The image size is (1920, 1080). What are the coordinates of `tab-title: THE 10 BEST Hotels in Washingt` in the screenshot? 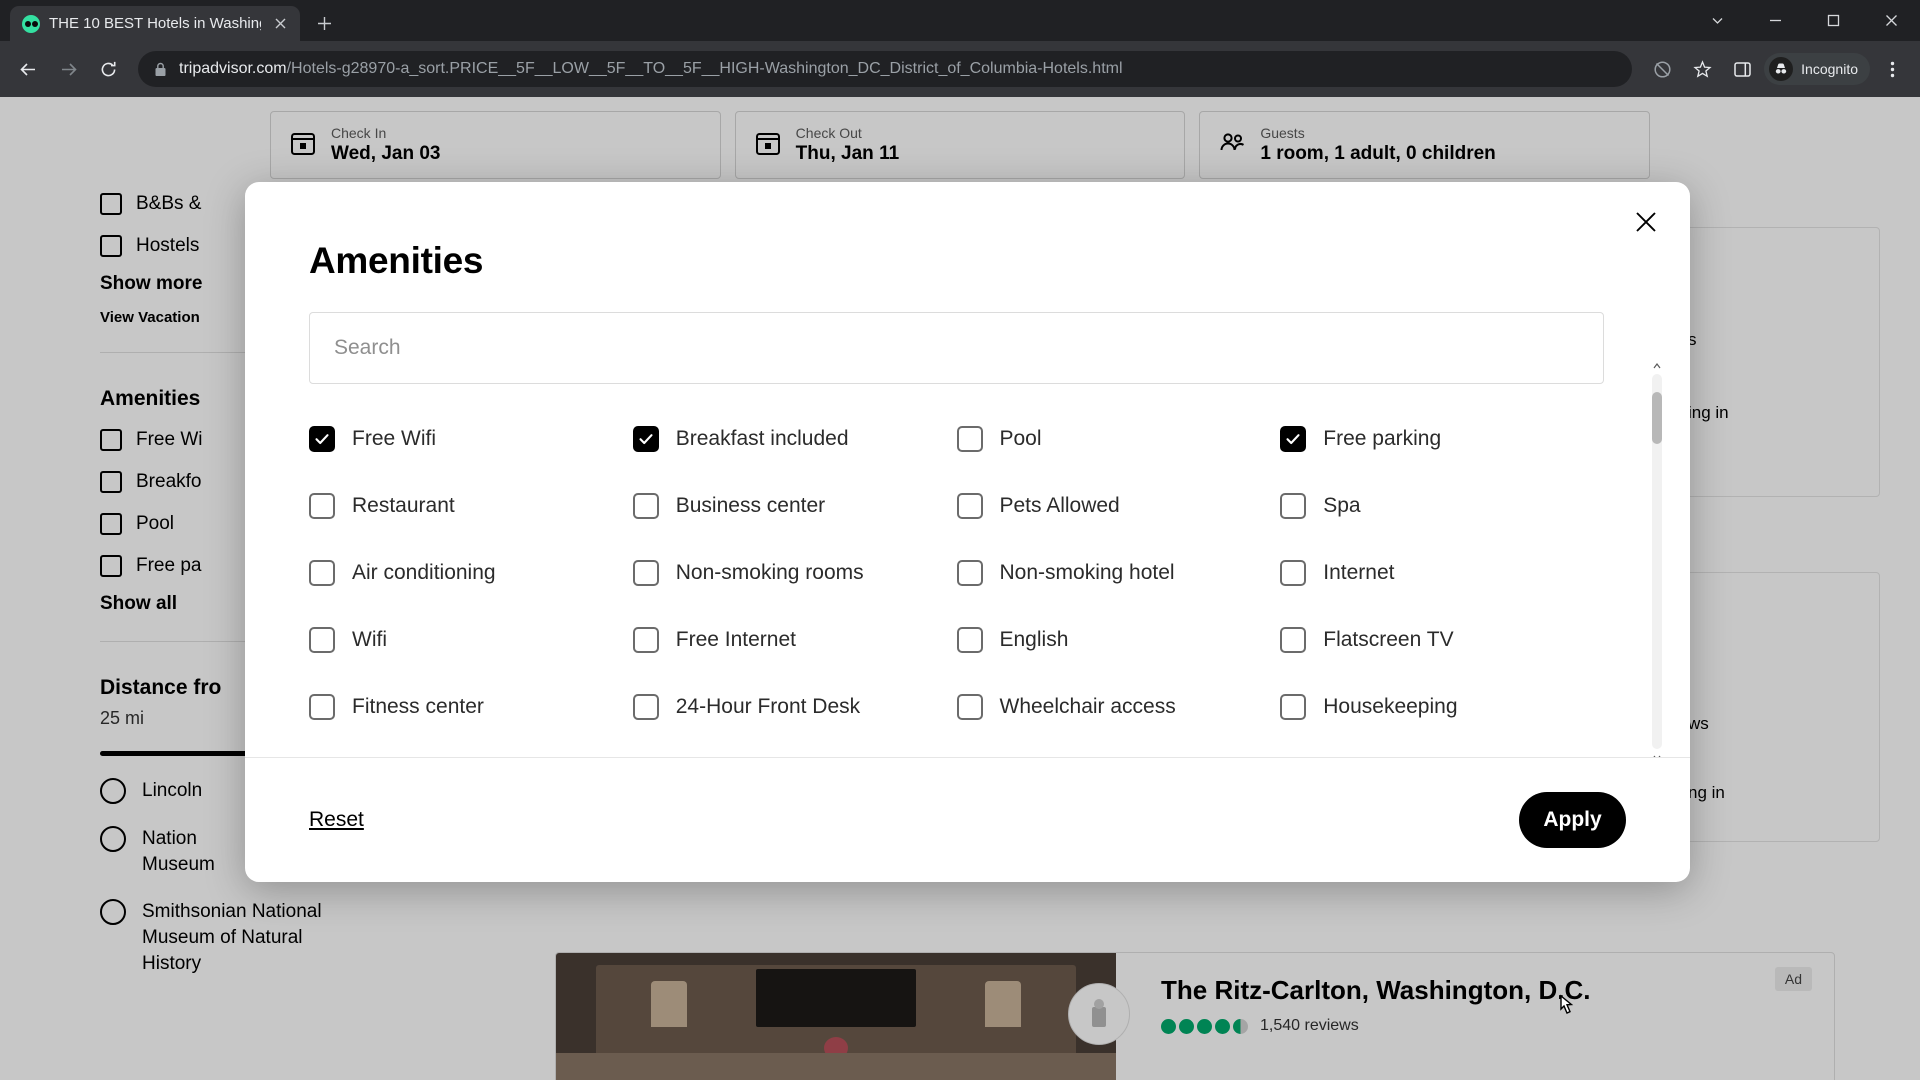 It's located at (155, 23).